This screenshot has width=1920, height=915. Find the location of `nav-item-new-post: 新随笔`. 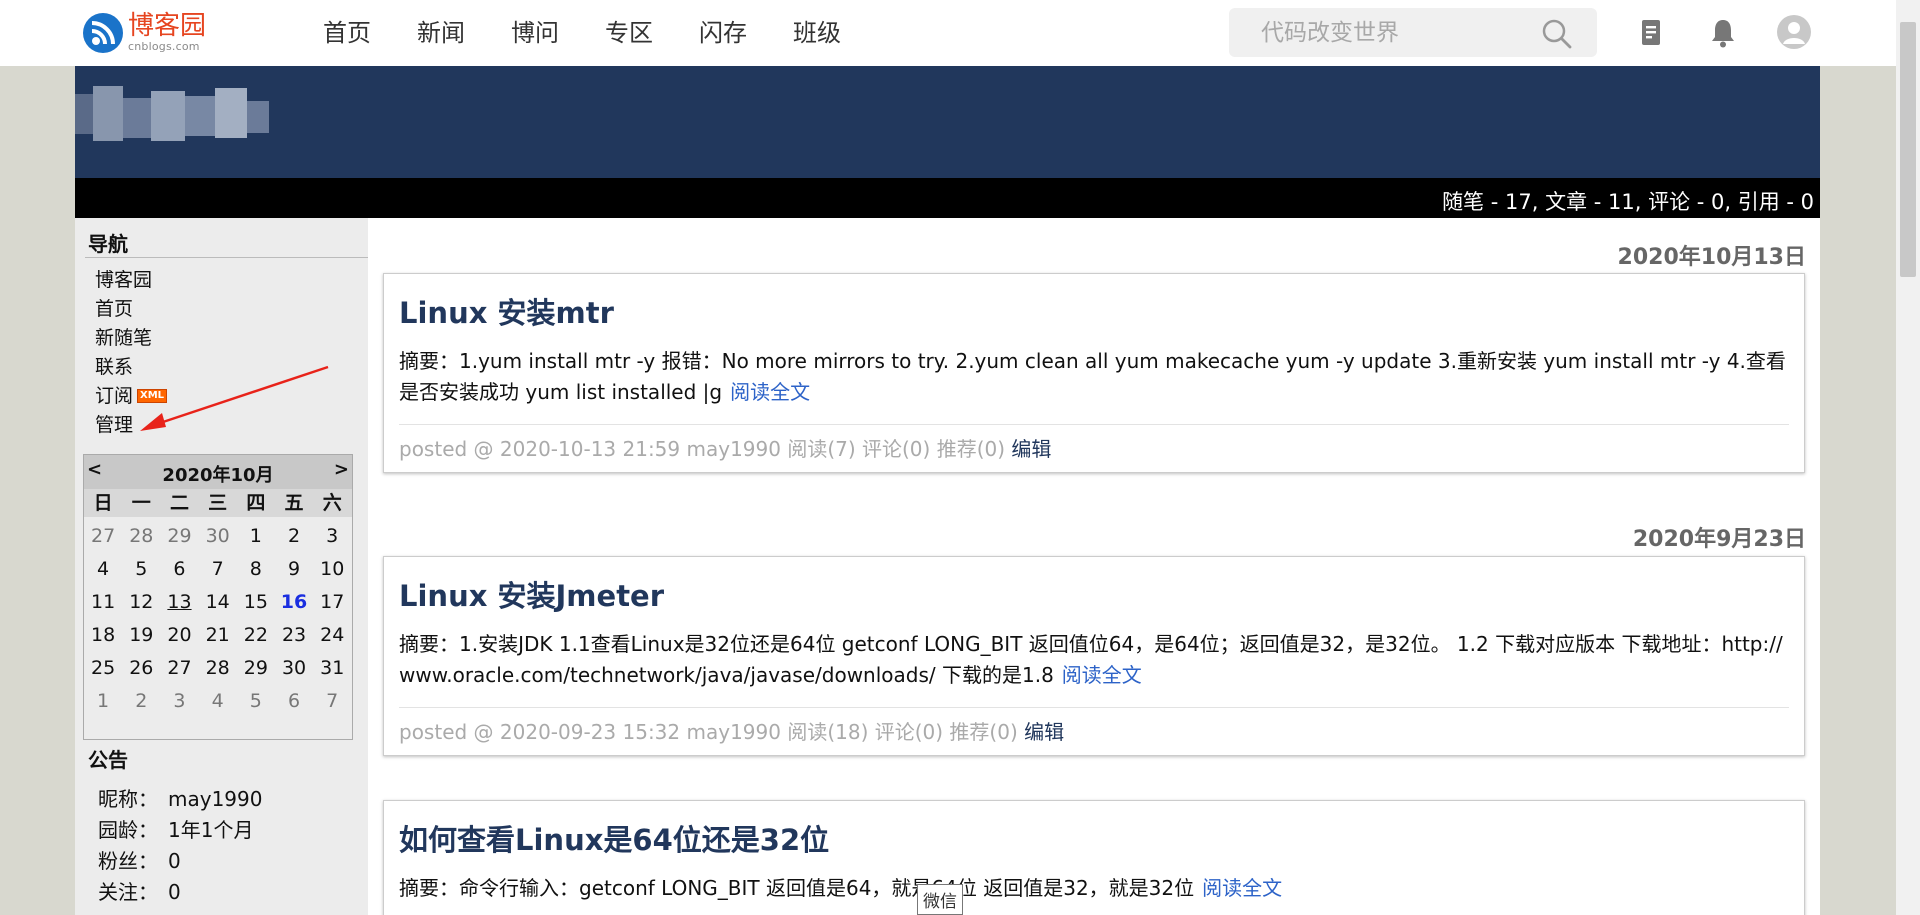

nav-item-new-post: 新随笔 is located at coordinates (131, 338).